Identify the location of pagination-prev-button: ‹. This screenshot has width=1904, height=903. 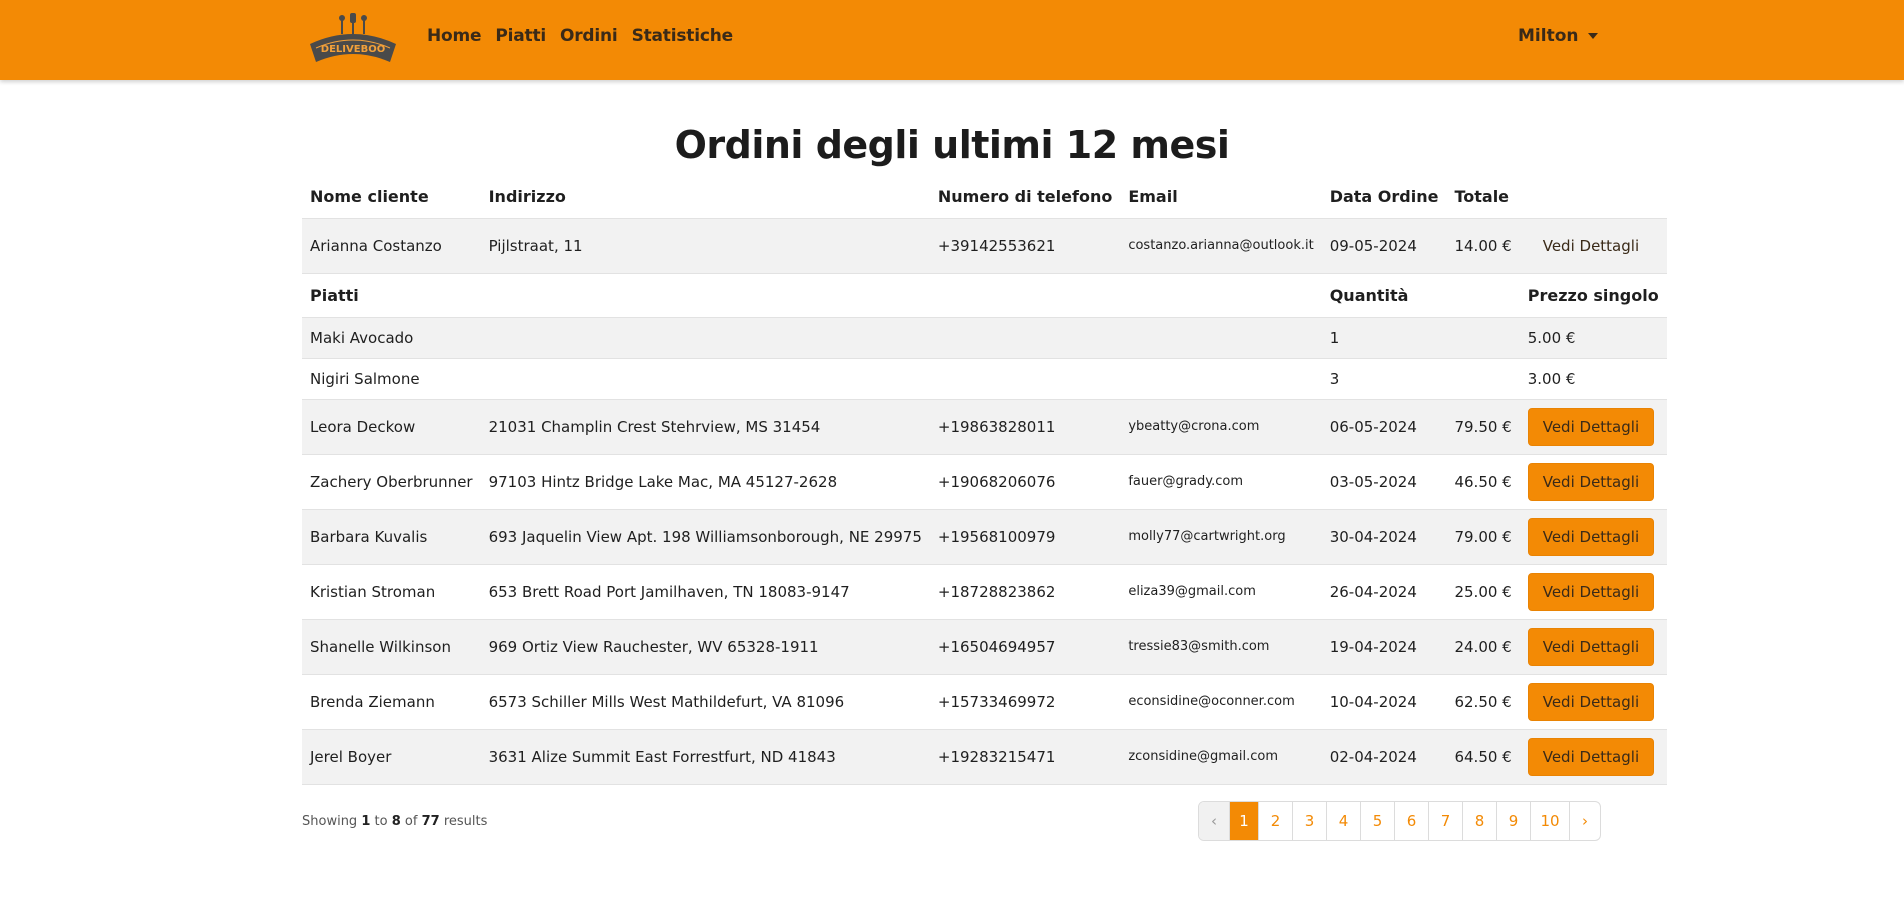
(1214, 821).